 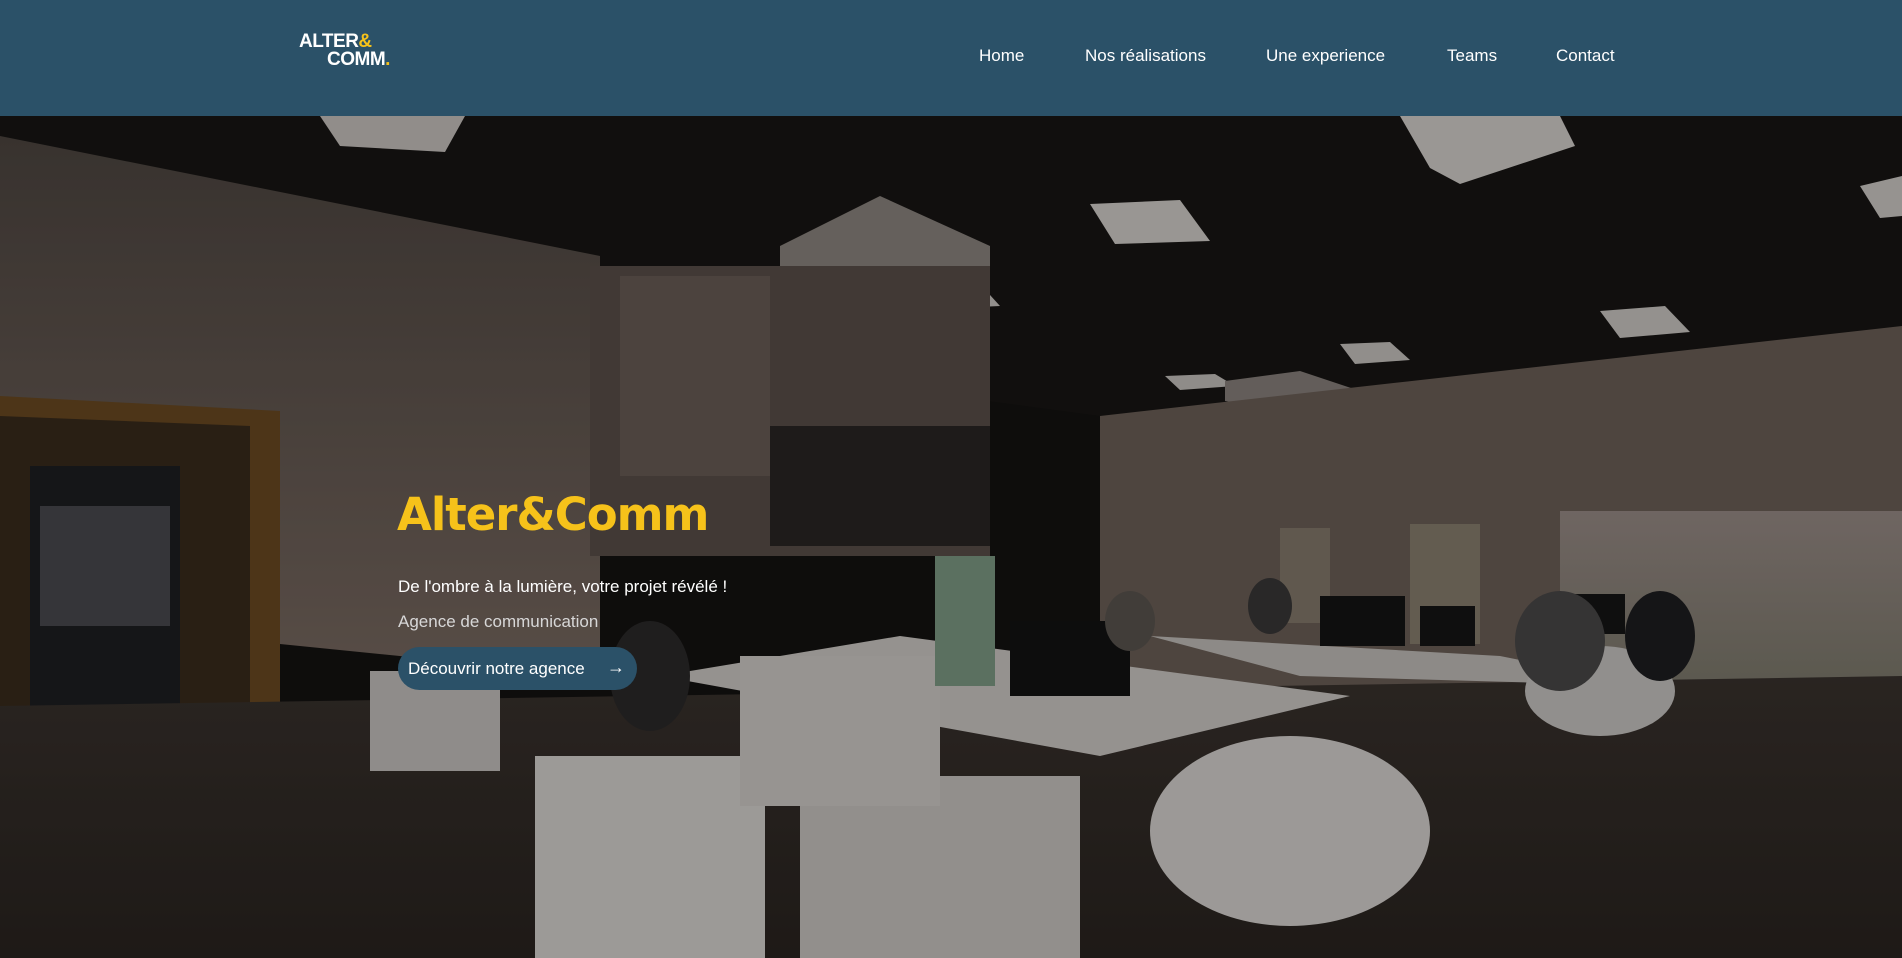 I want to click on hero-subtitle: Agence de communication, so click(x=498, y=621).